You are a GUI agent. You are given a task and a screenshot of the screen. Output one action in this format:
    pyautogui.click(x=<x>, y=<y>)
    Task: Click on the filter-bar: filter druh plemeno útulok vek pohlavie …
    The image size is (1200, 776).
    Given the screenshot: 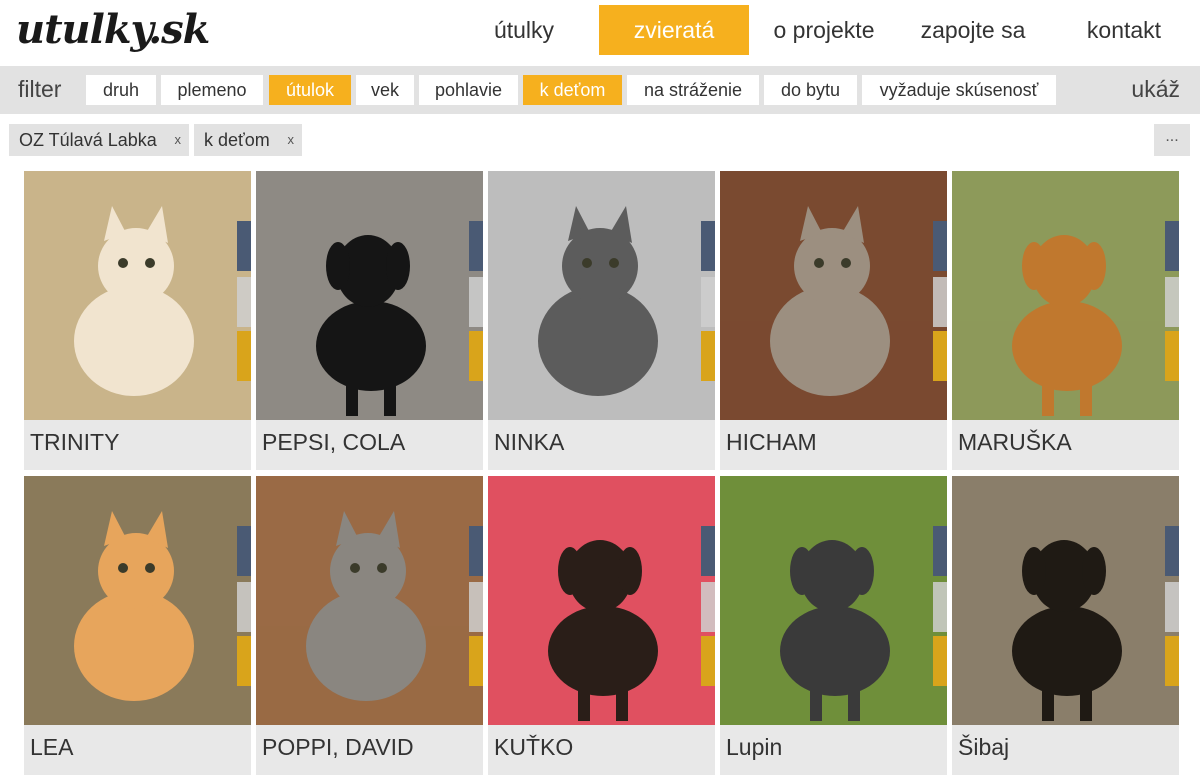 What is the action you would take?
    pyautogui.click(x=600, y=90)
    